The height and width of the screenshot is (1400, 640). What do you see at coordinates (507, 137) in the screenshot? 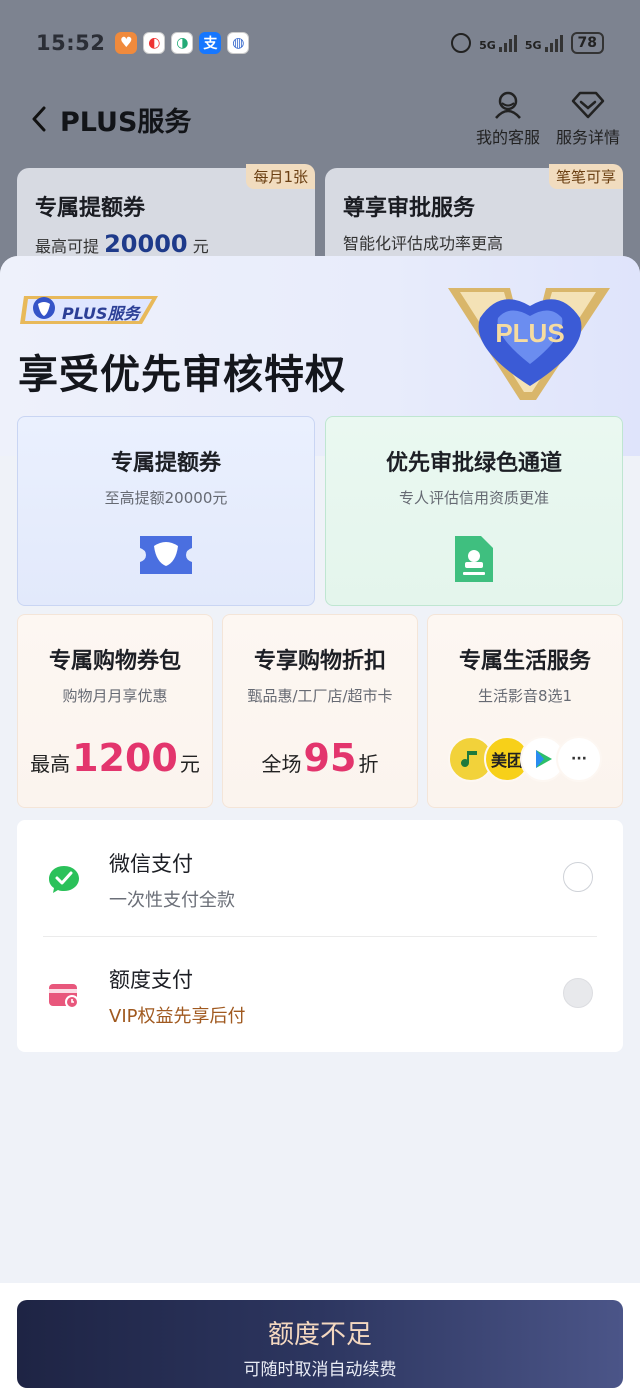
I see `customer-service-label: 我的客服` at bounding box center [507, 137].